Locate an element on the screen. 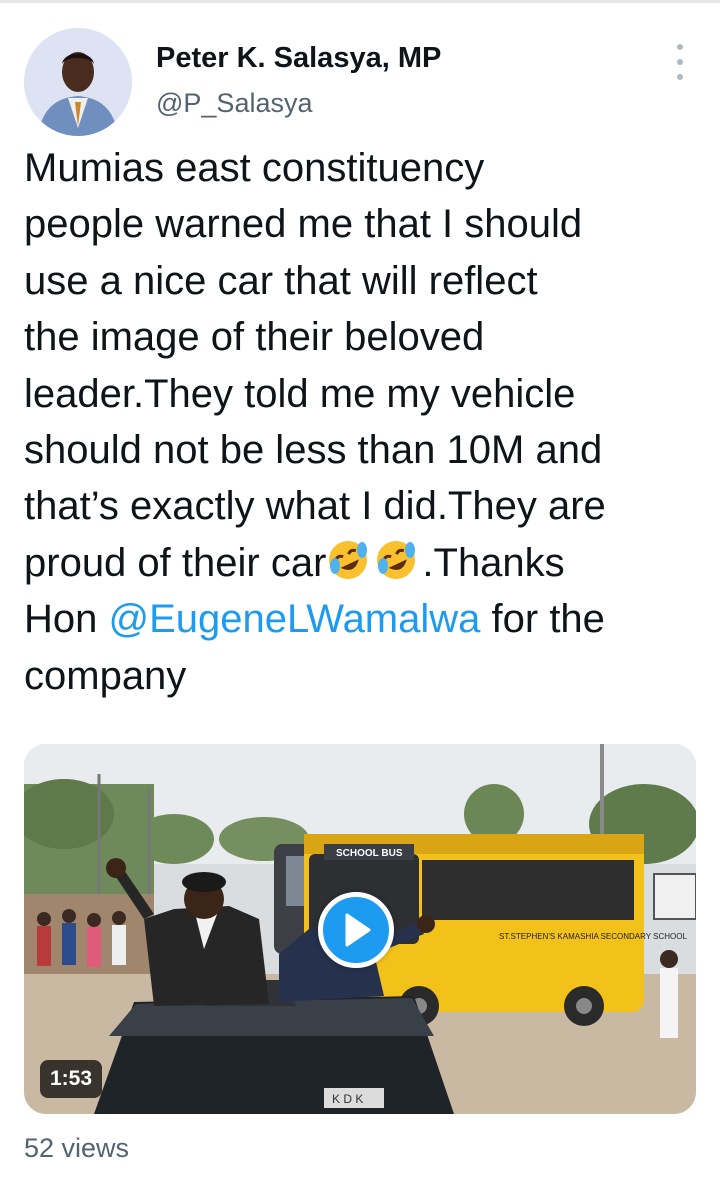 The height and width of the screenshot is (1178, 720). video-duration: 1:53 is located at coordinates (71, 1079).